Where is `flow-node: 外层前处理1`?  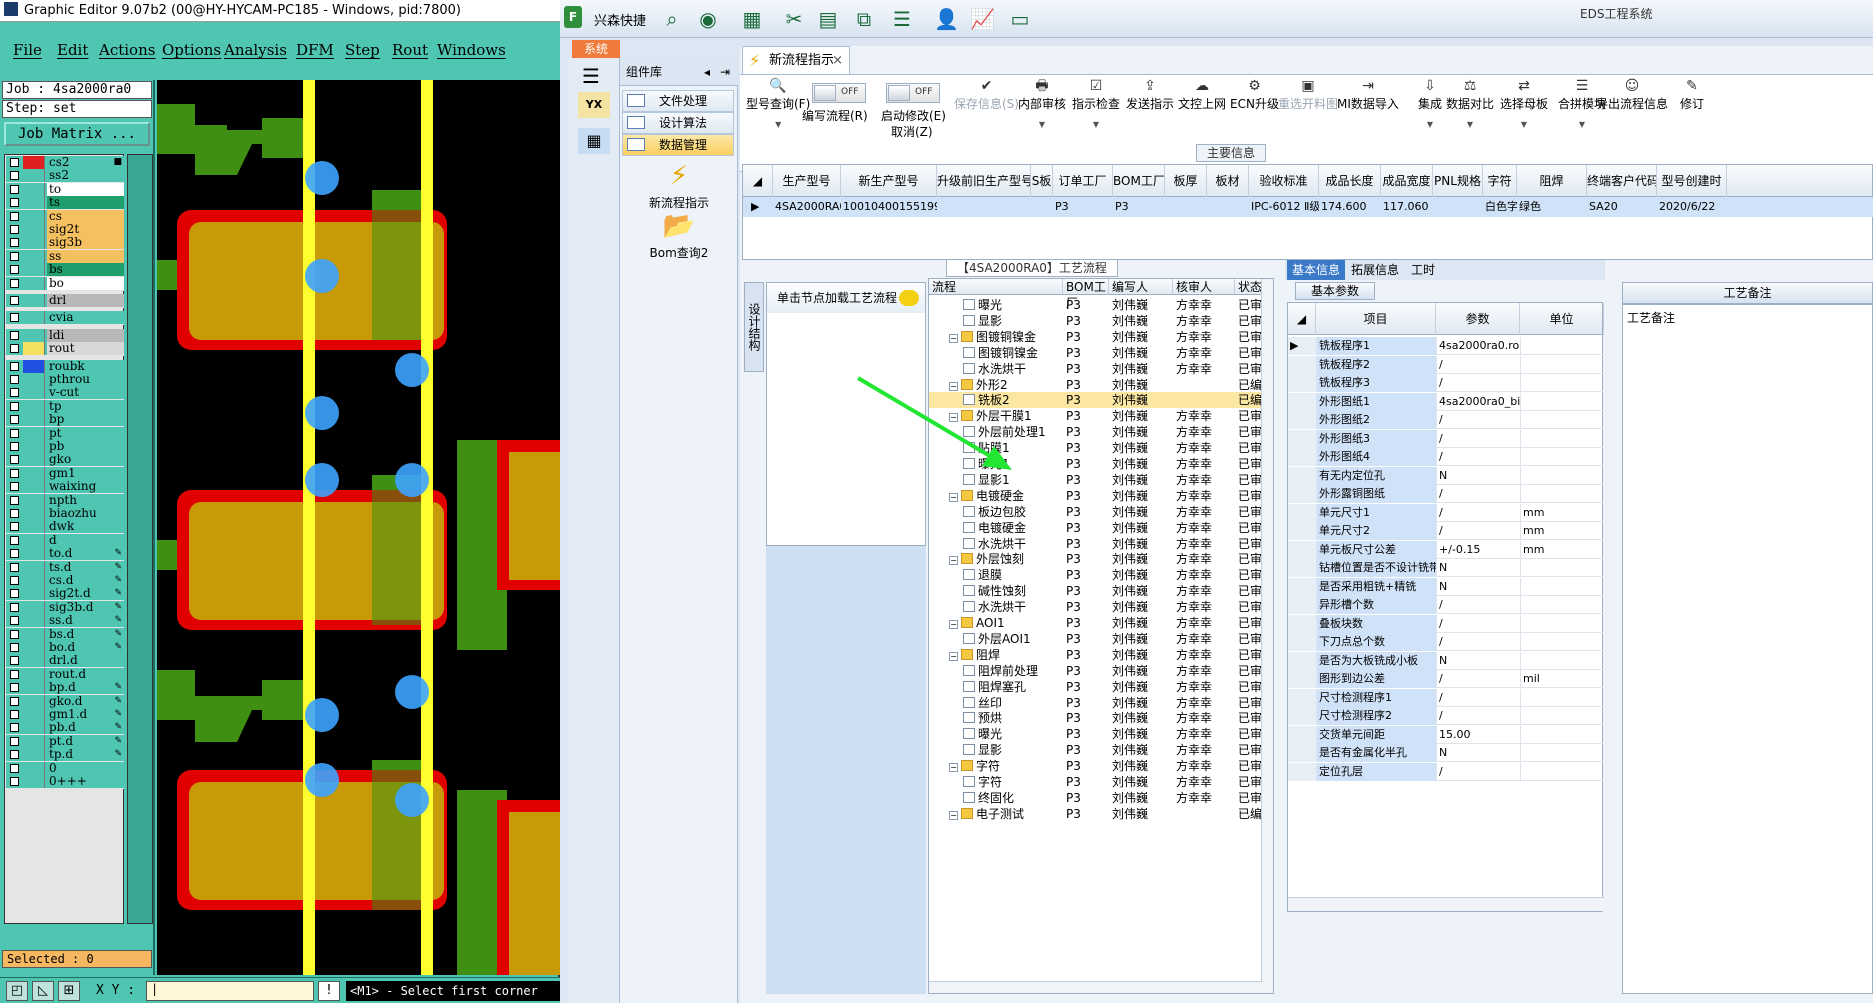
flow-node: 外层前处理1 is located at coordinates (1012, 432).